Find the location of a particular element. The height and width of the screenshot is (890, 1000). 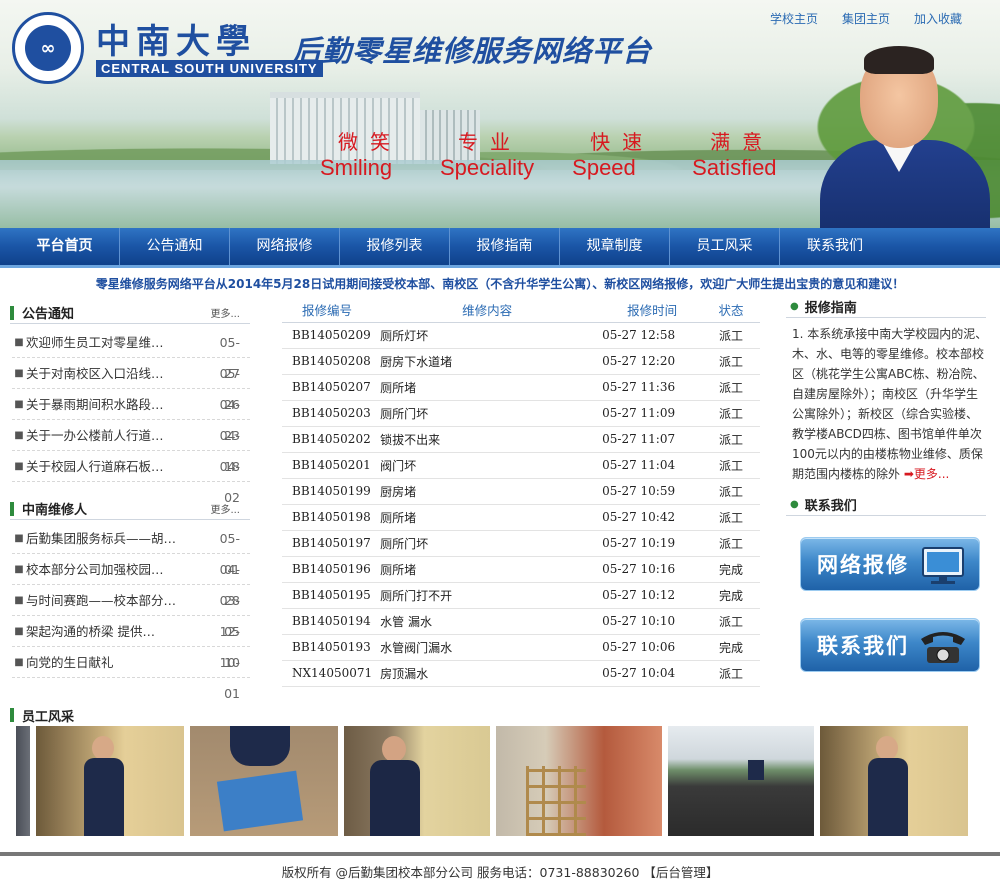

table-header-row: 报修编号 维修内容 报修时间 状态 is located at coordinates (521, 310).